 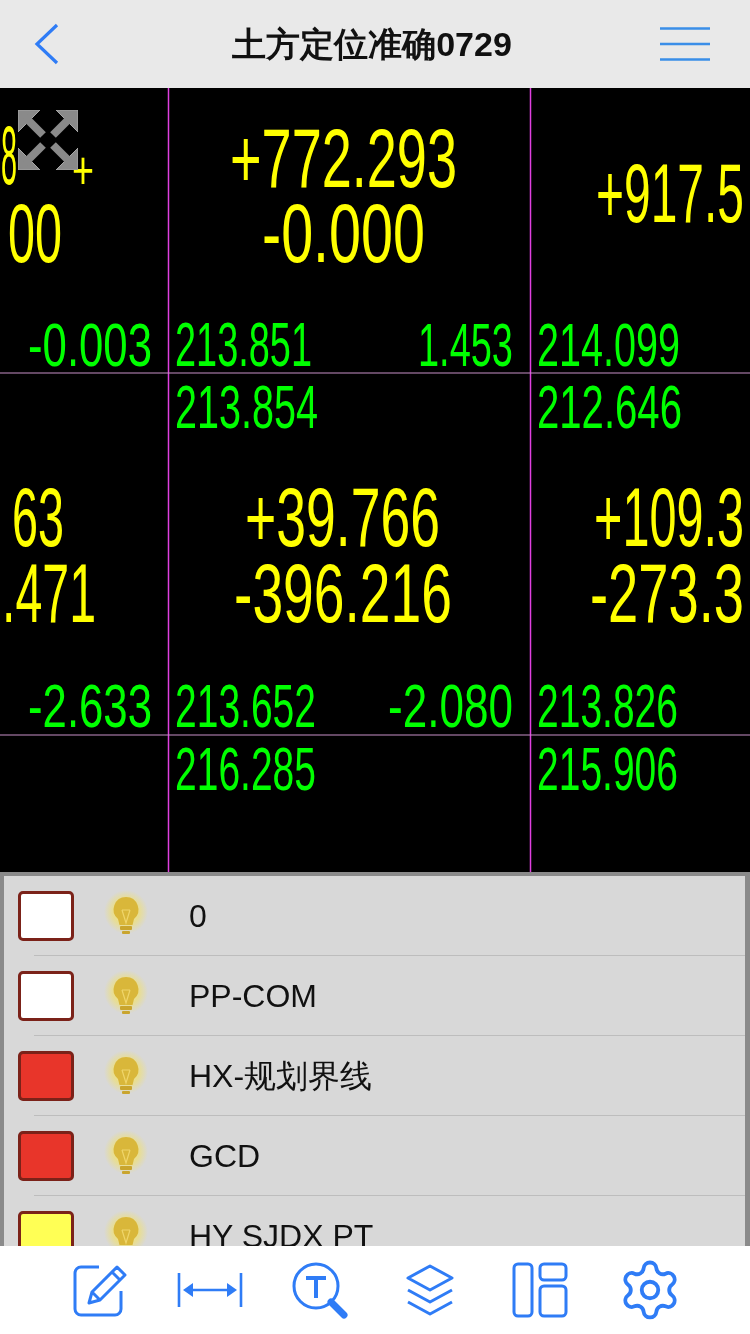 What do you see at coordinates (198, 915) in the screenshot?
I see `layer-name: 0` at bounding box center [198, 915].